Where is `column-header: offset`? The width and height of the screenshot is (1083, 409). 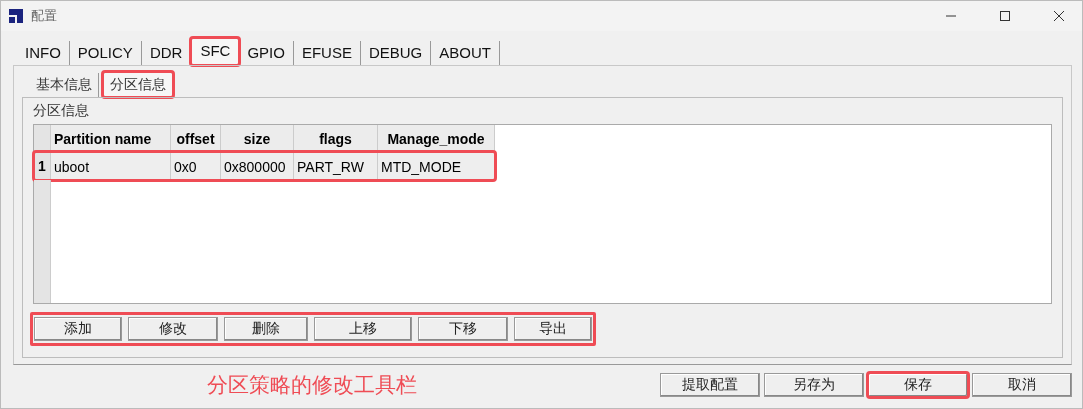 column-header: offset is located at coordinates (196, 138).